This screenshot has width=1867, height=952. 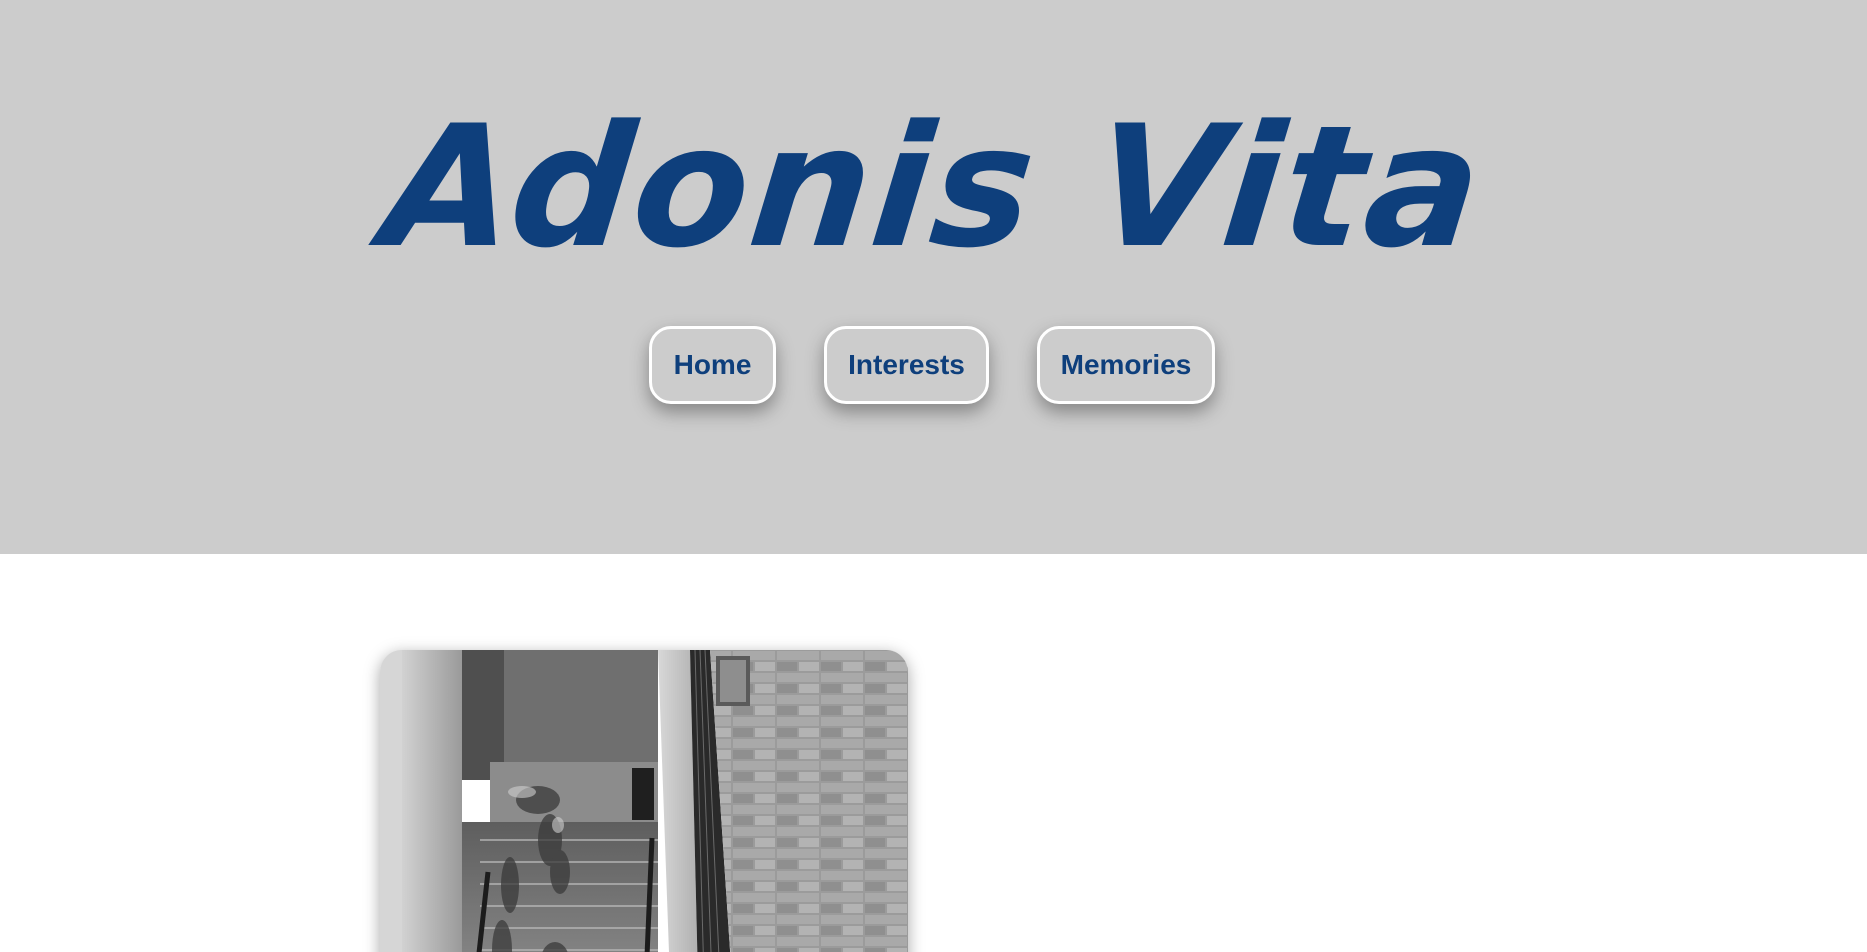 I want to click on stairs-photo-image, so click(x=644, y=801).